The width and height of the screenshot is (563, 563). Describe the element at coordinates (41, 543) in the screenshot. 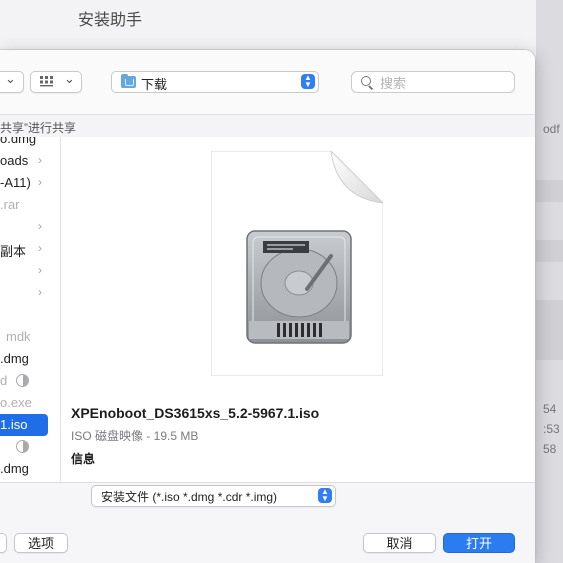

I see `options-button: 选项` at that location.